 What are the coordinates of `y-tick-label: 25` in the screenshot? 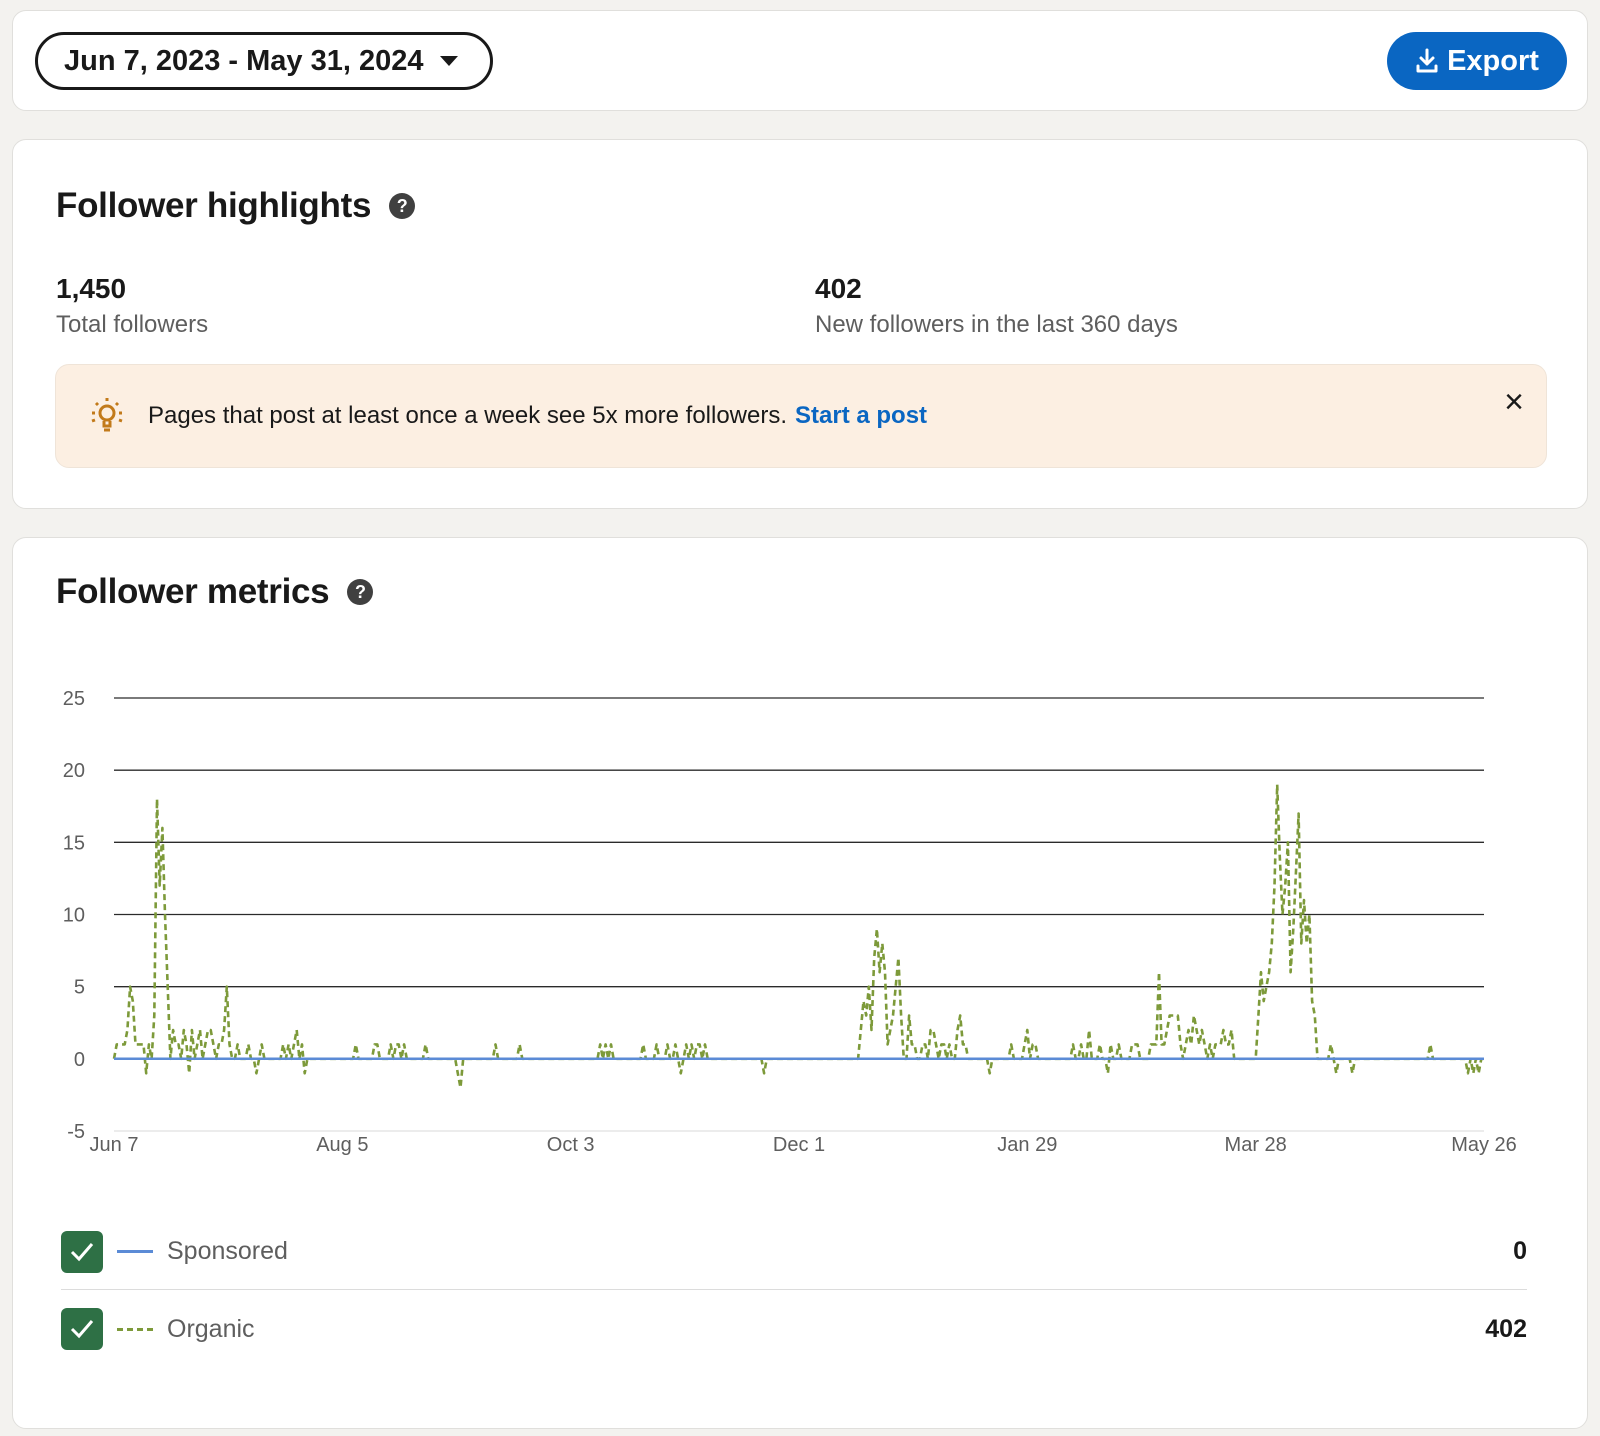 It's located at (74, 699).